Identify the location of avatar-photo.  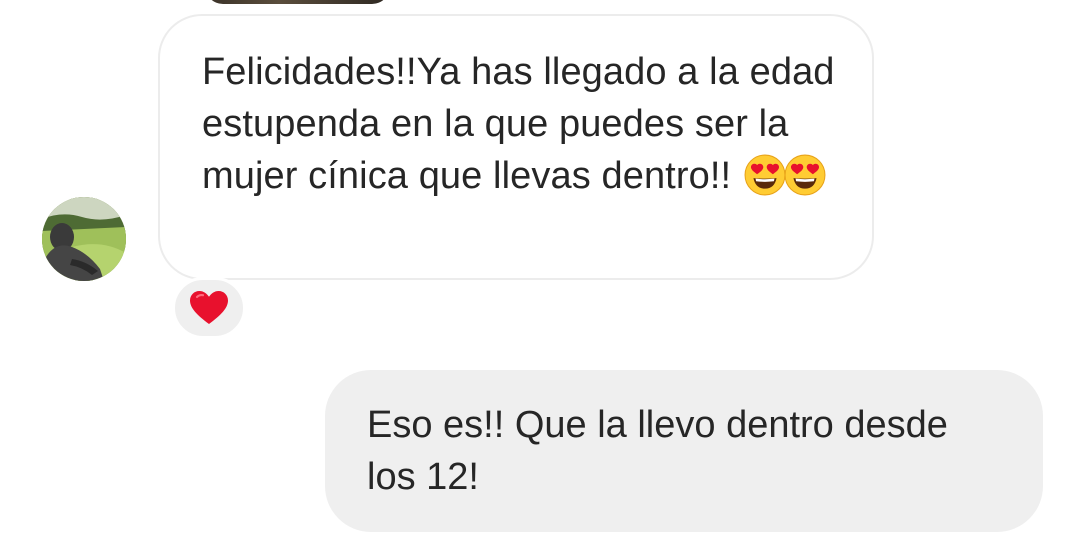
(84, 239).